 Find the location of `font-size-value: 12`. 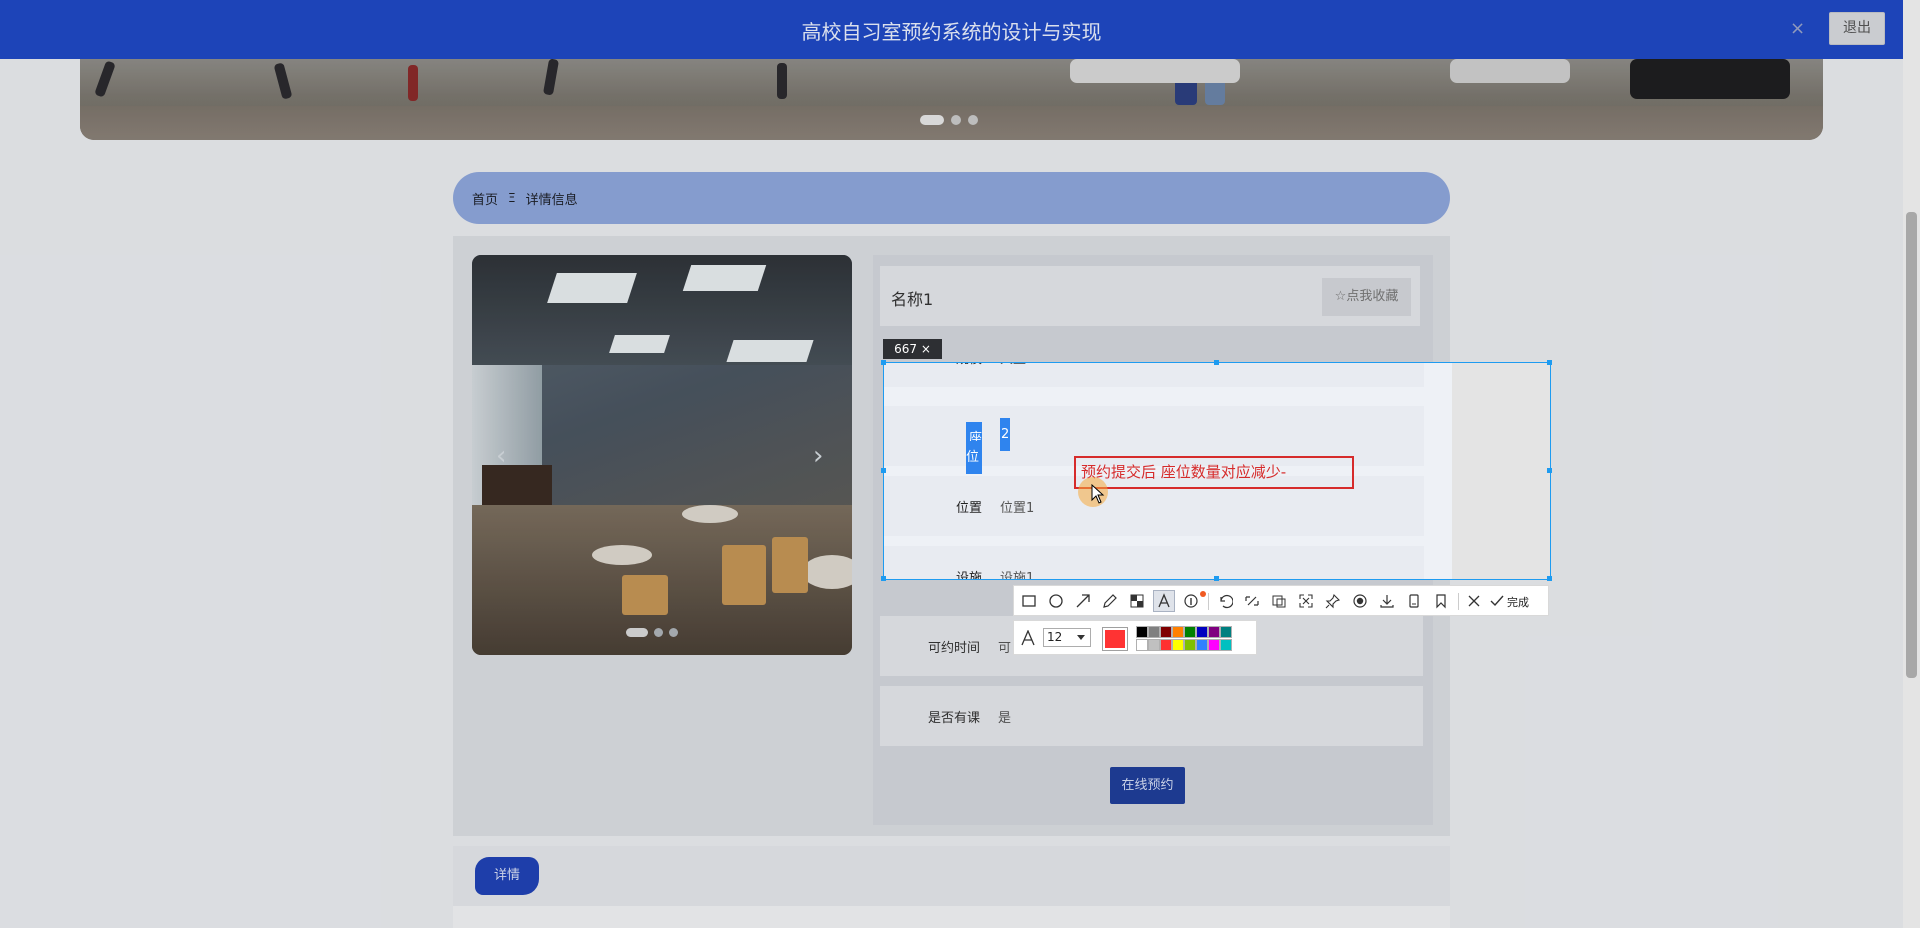

font-size-value: 12 is located at coordinates (1055, 637).